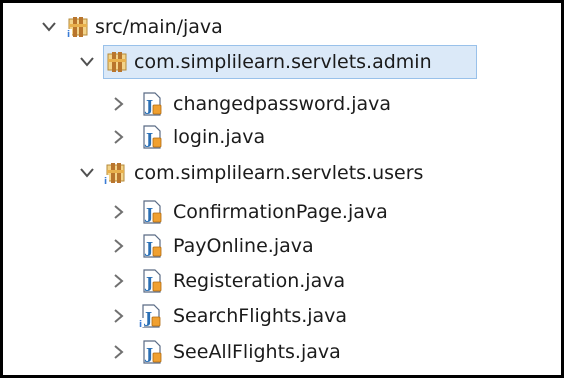 The width and height of the screenshot is (564, 378). I want to click on tree-node-file: J login.java, so click(282, 137).